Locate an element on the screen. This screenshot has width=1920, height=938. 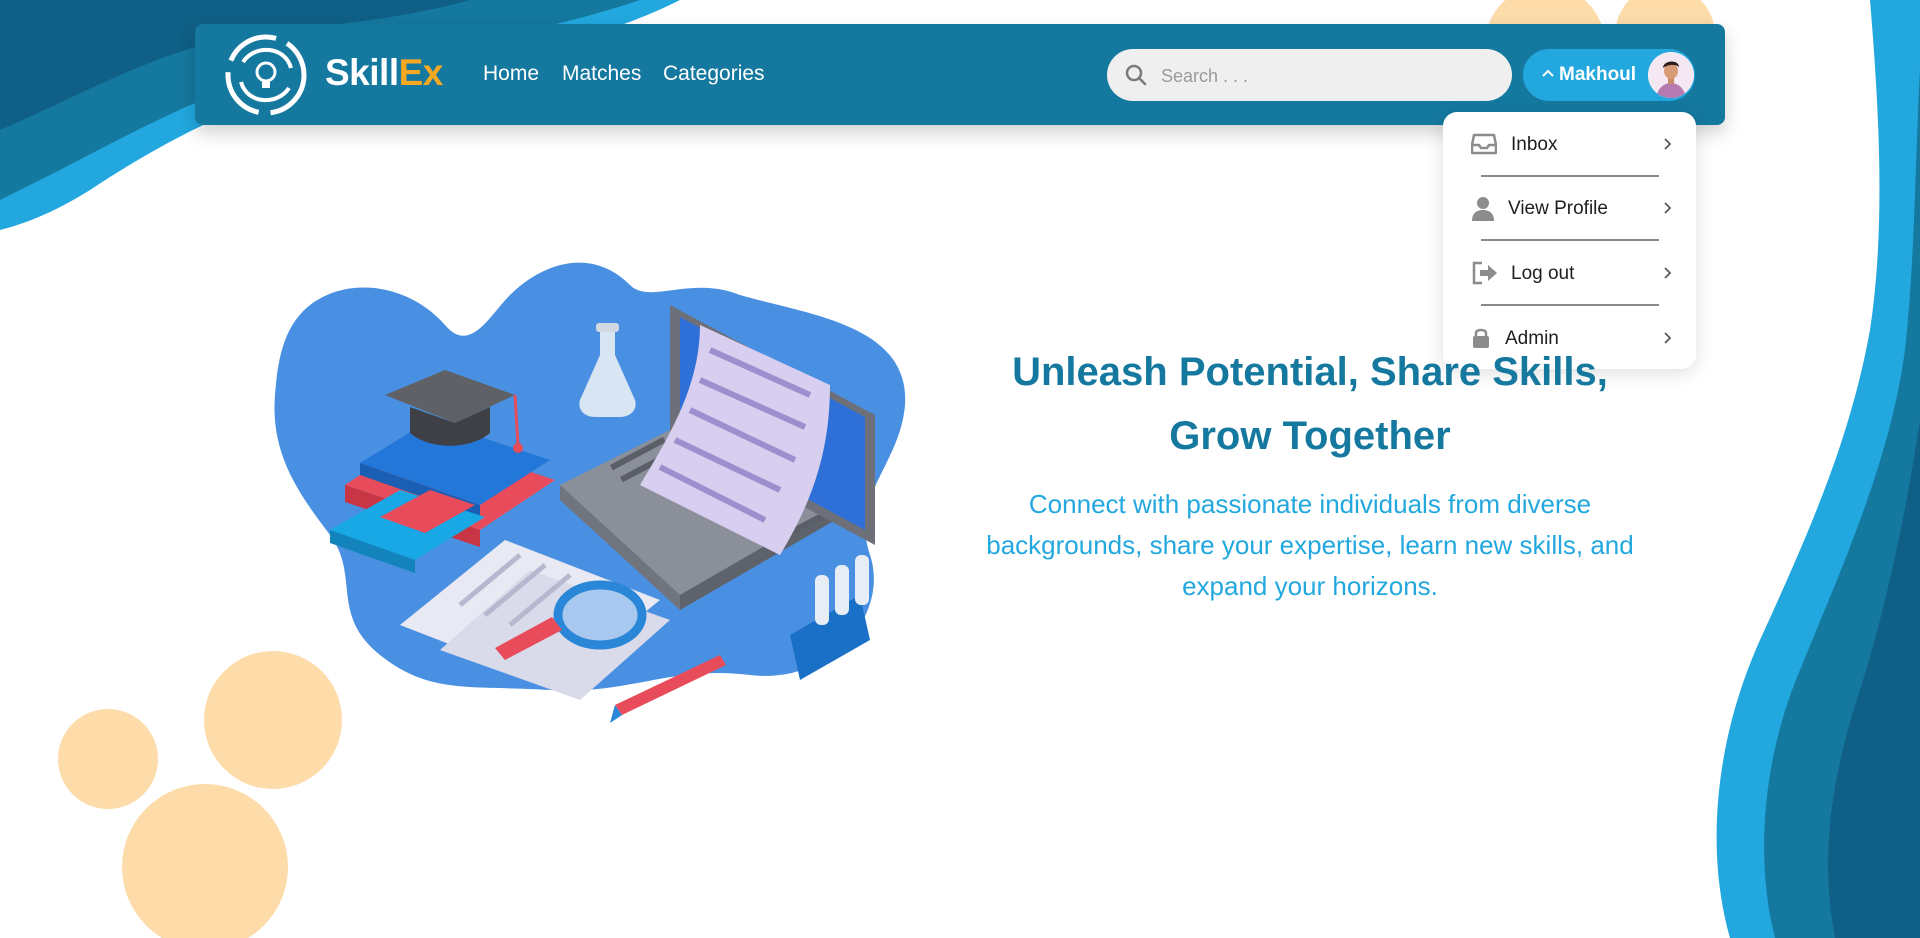
chevron-up-icon is located at coordinates (1548, 73).